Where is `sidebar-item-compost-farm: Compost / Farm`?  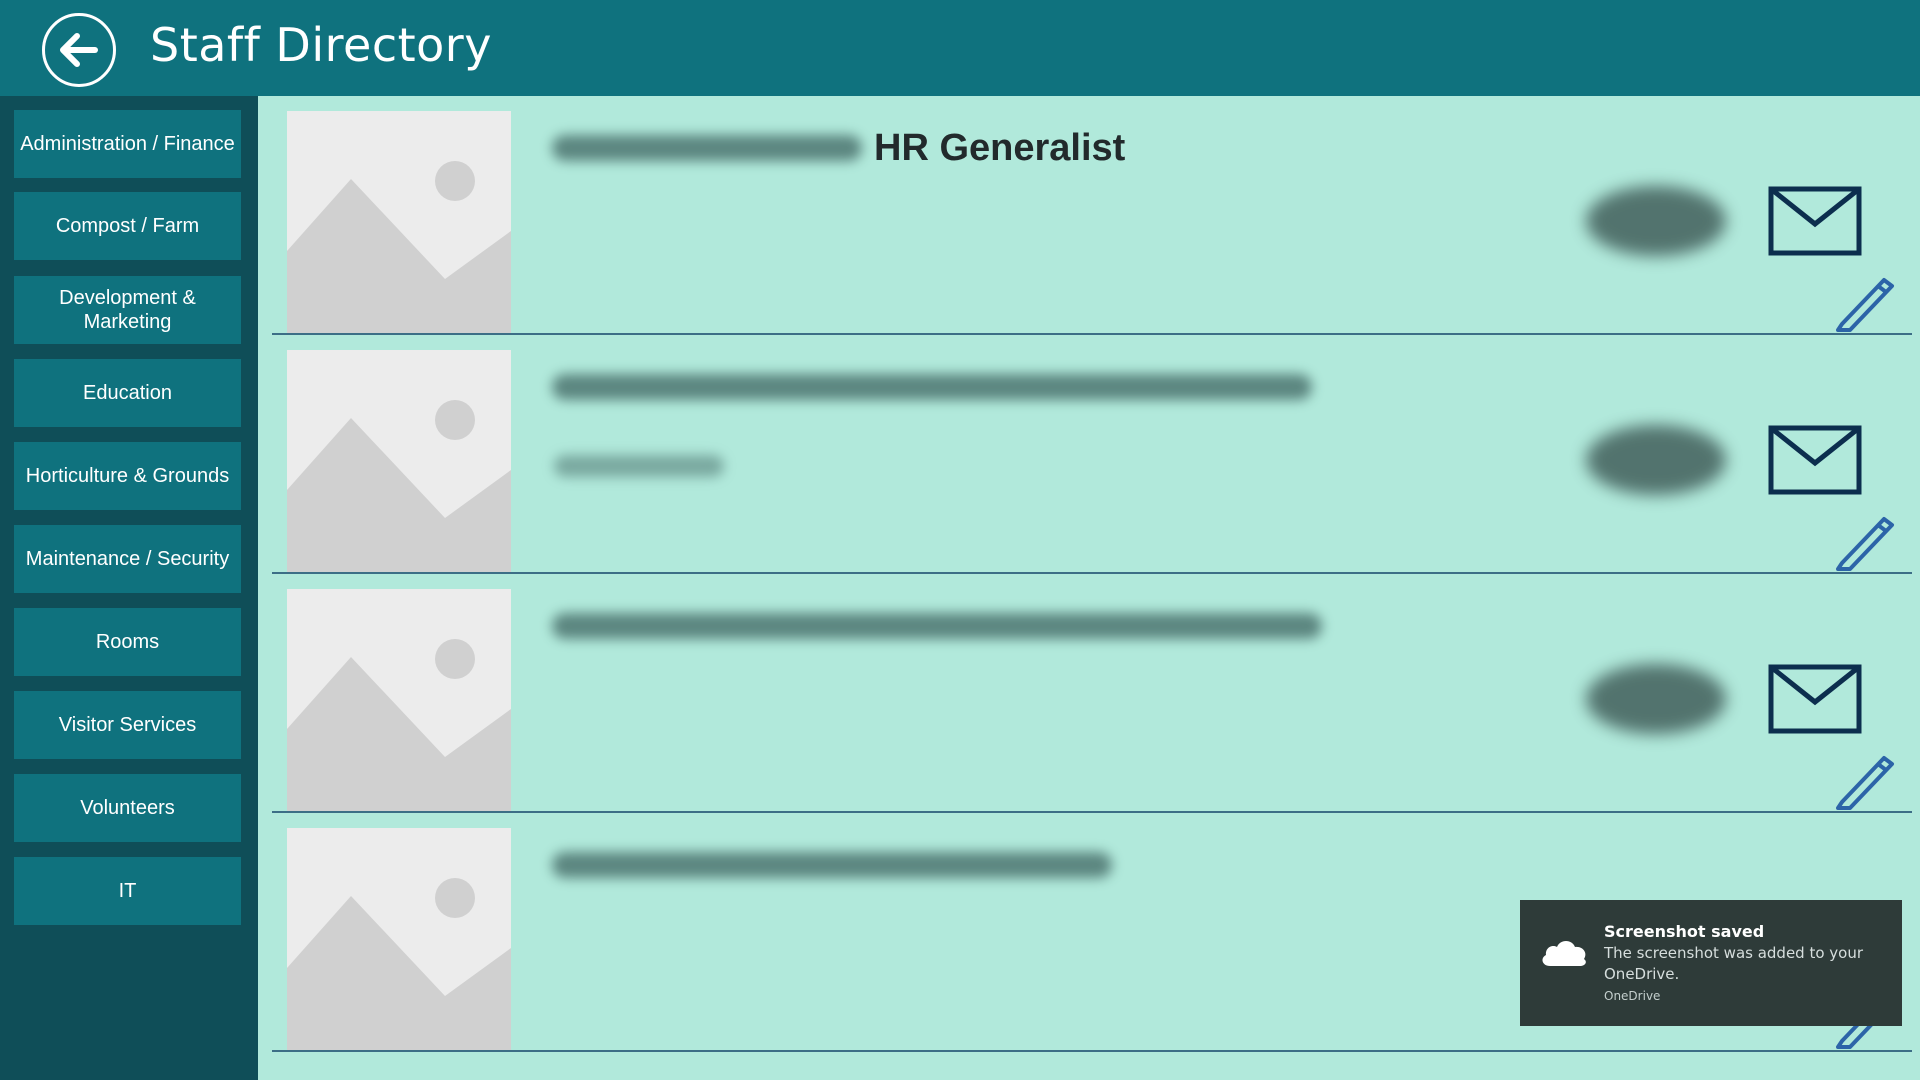 sidebar-item-compost-farm: Compost / Farm is located at coordinates (127, 226).